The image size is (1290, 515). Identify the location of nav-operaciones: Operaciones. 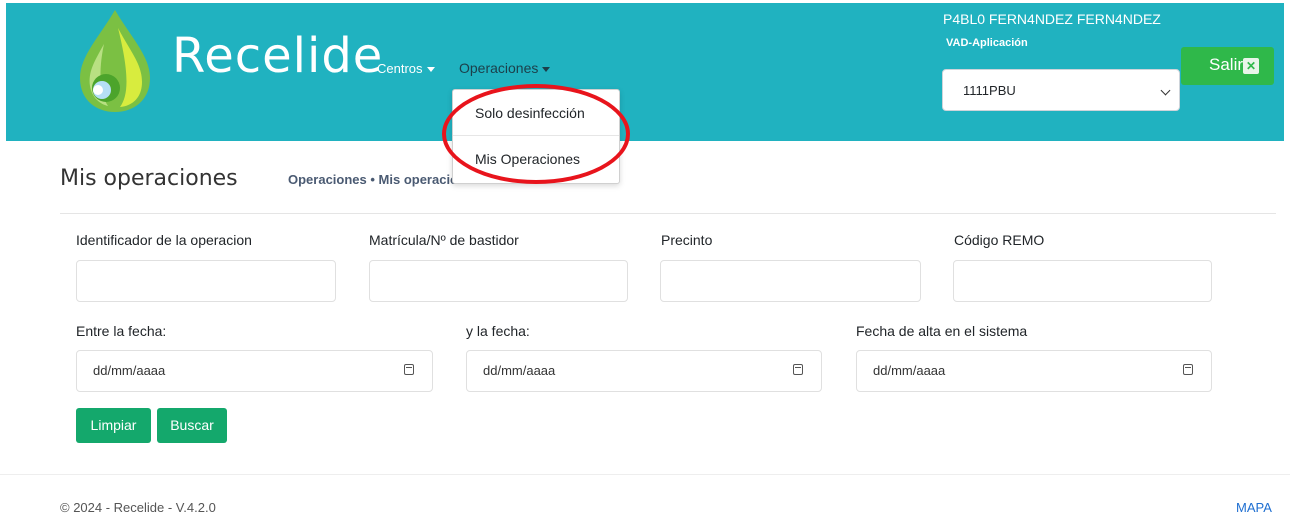
(505, 68).